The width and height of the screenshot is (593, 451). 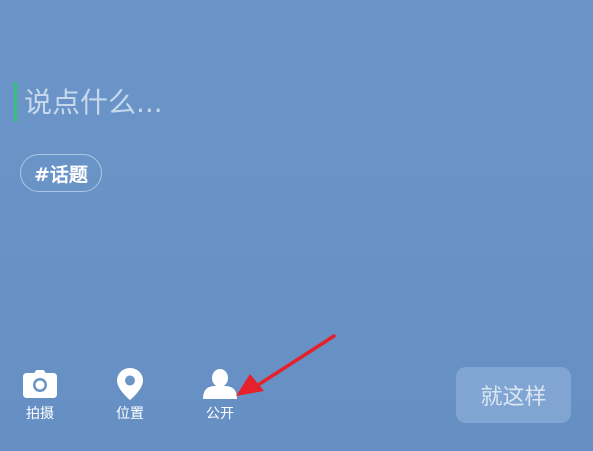 I want to click on person-icon, so click(x=220, y=384).